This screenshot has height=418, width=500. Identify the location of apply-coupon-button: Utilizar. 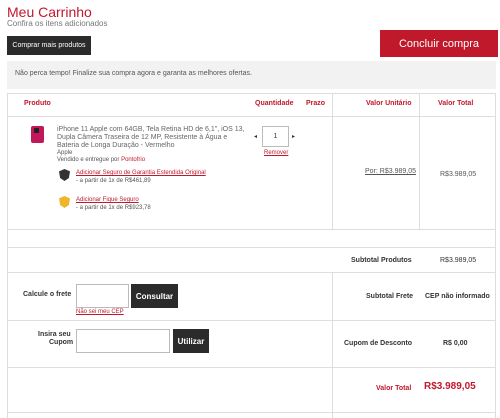
(191, 341).